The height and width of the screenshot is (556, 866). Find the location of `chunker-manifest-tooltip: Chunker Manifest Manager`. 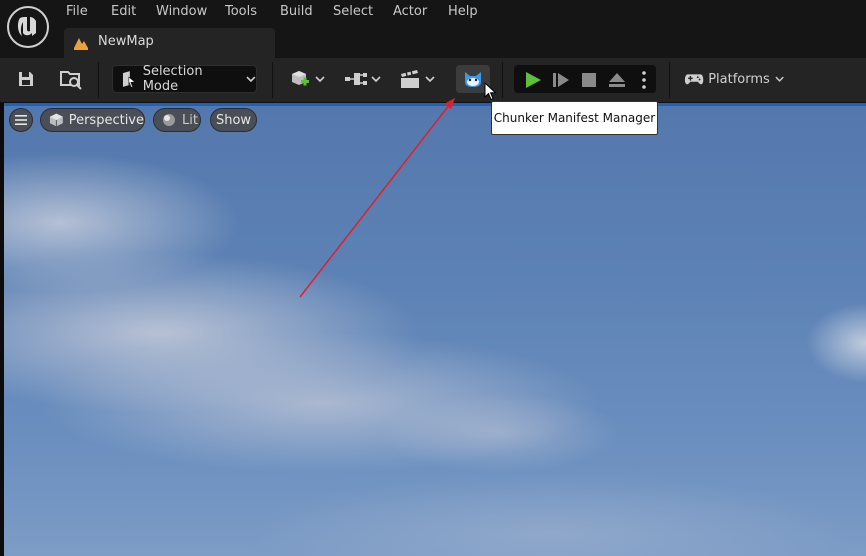

chunker-manifest-tooltip: Chunker Manifest Manager is located at coordinates (574, 118).